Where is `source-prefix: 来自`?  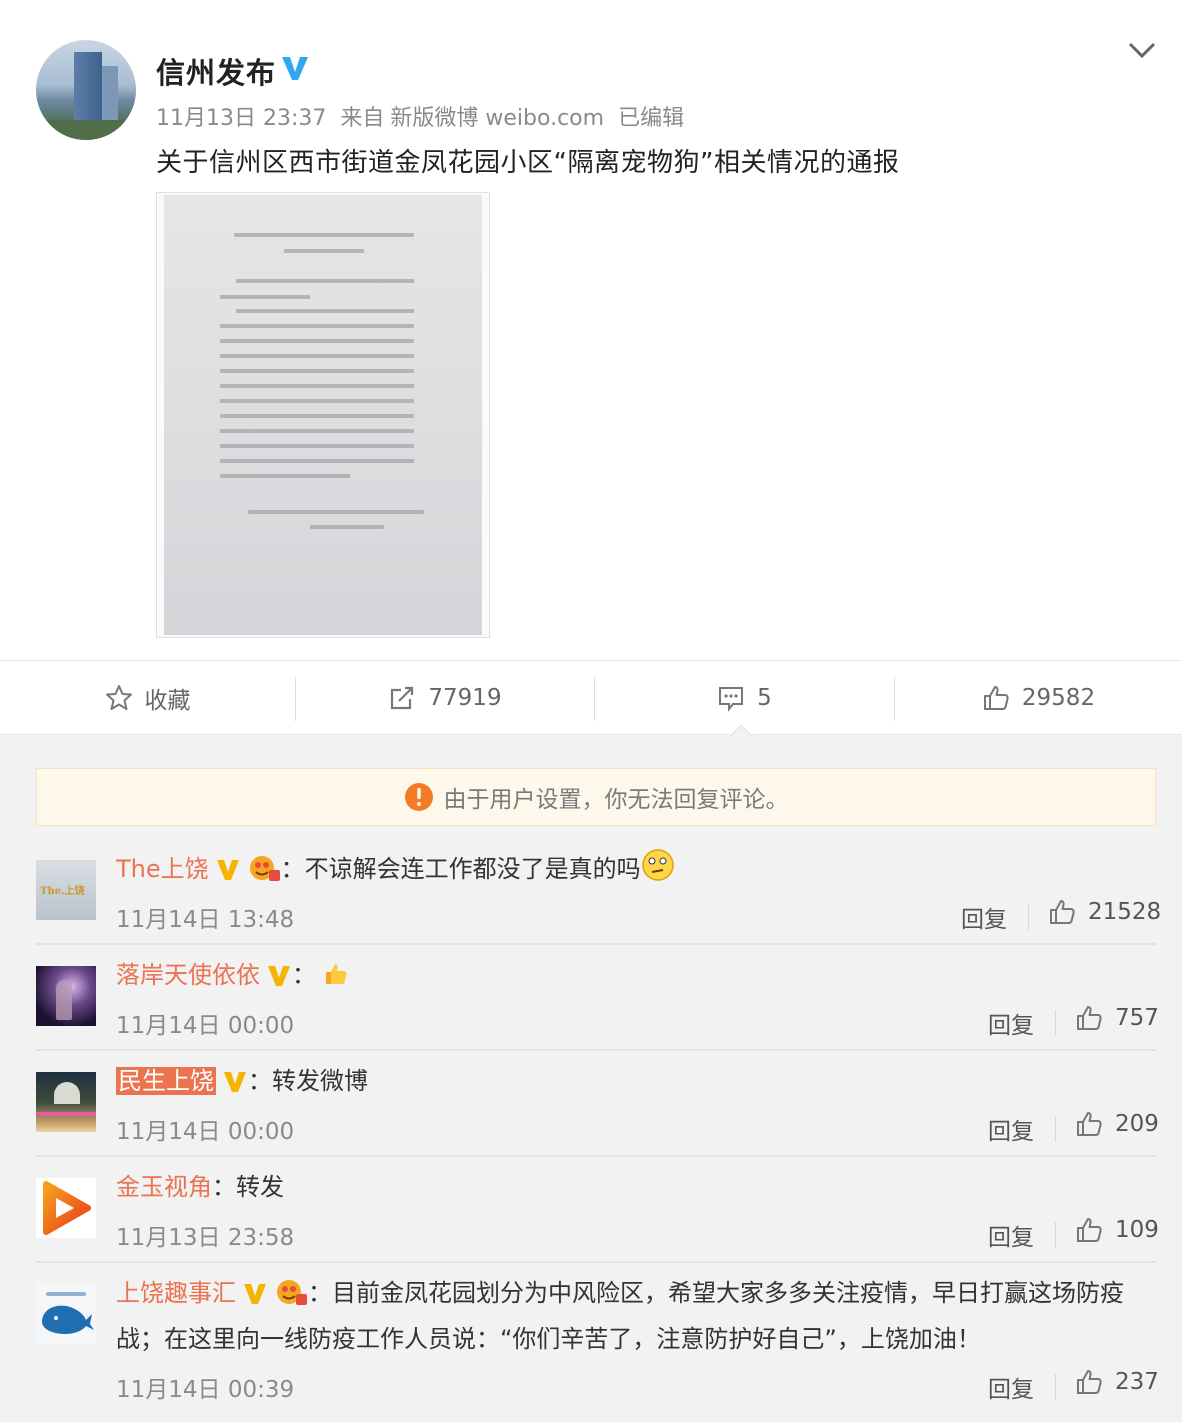 source-prefix: 来自 is located at coordinates (362, 118).